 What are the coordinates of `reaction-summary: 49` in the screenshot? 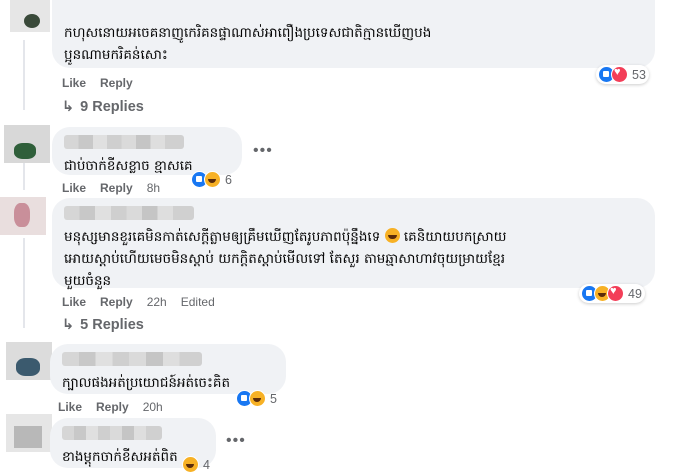 It's located at (612, 293).